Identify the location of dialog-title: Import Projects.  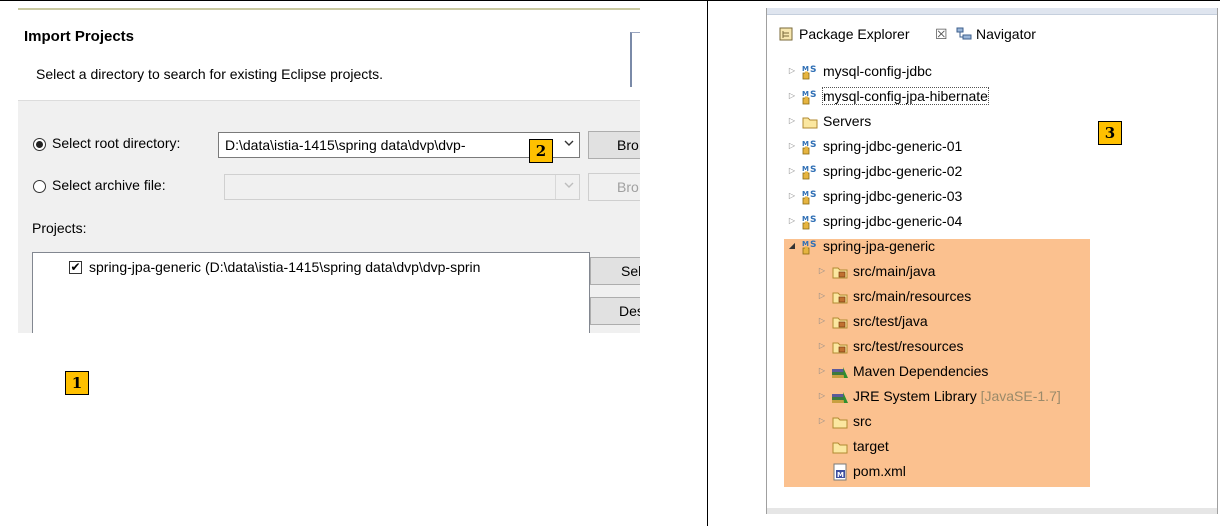
(79, 36).